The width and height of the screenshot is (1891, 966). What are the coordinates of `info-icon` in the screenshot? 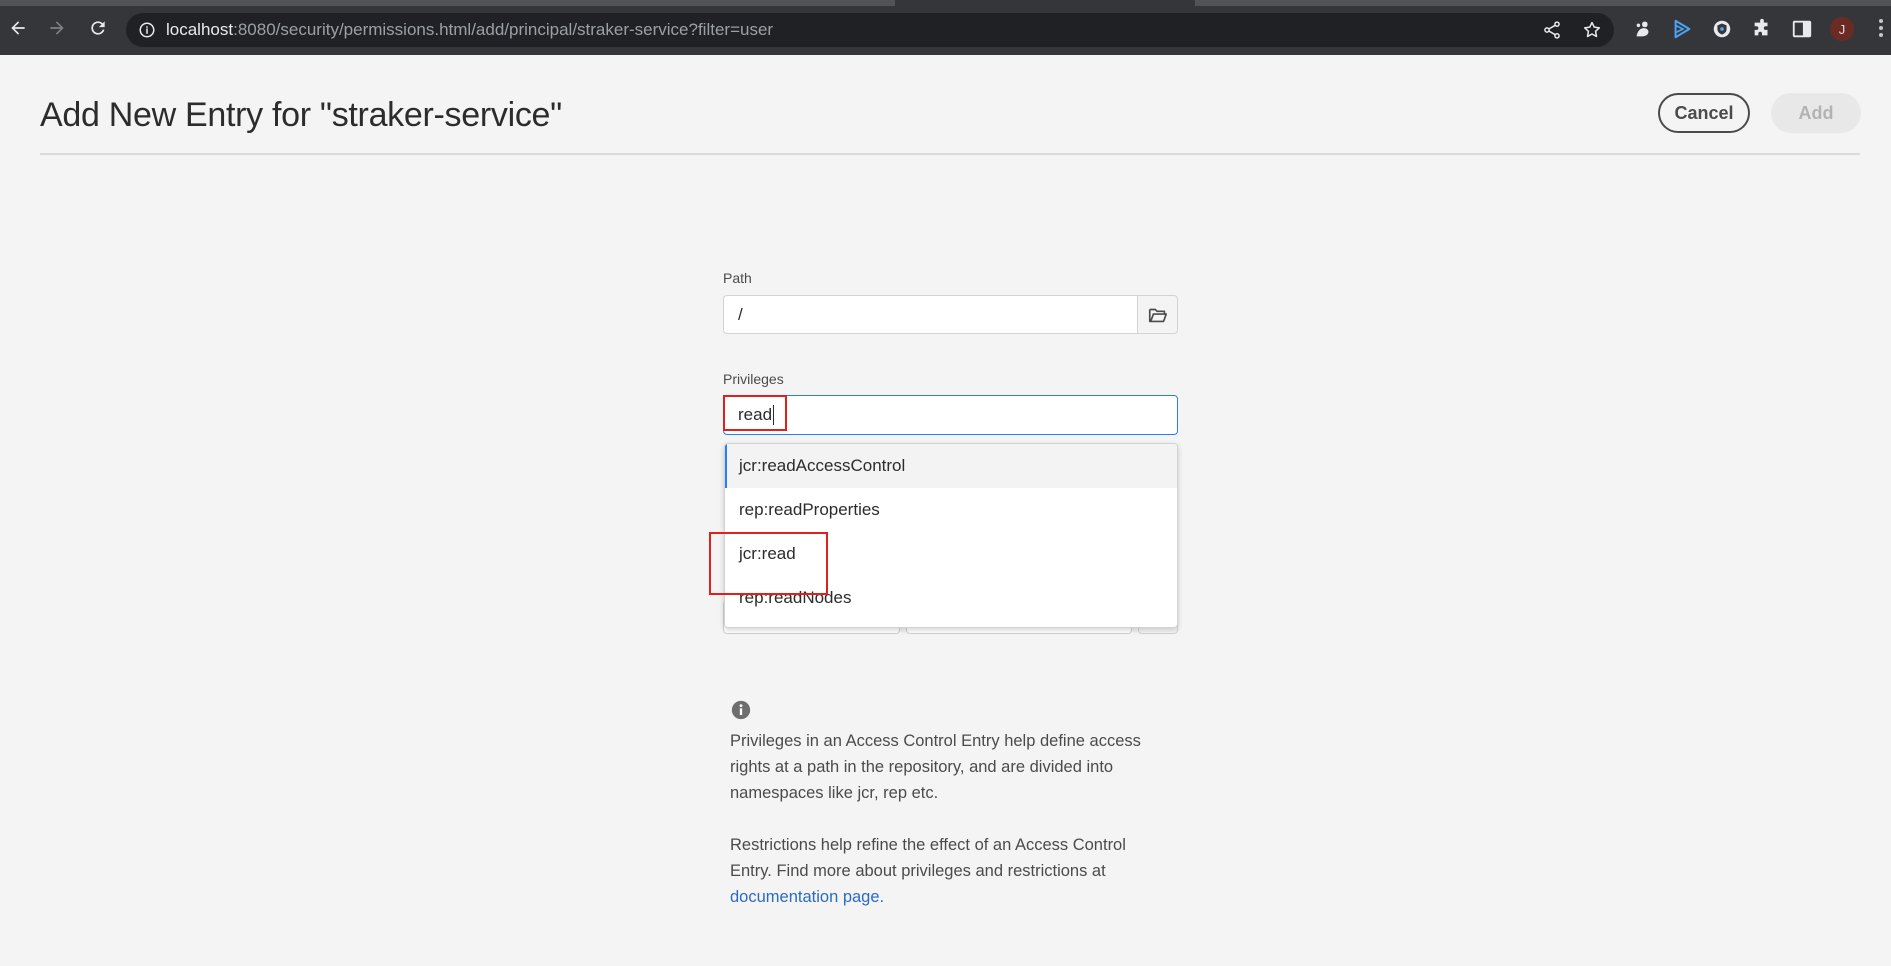 It's located at (741, 710).